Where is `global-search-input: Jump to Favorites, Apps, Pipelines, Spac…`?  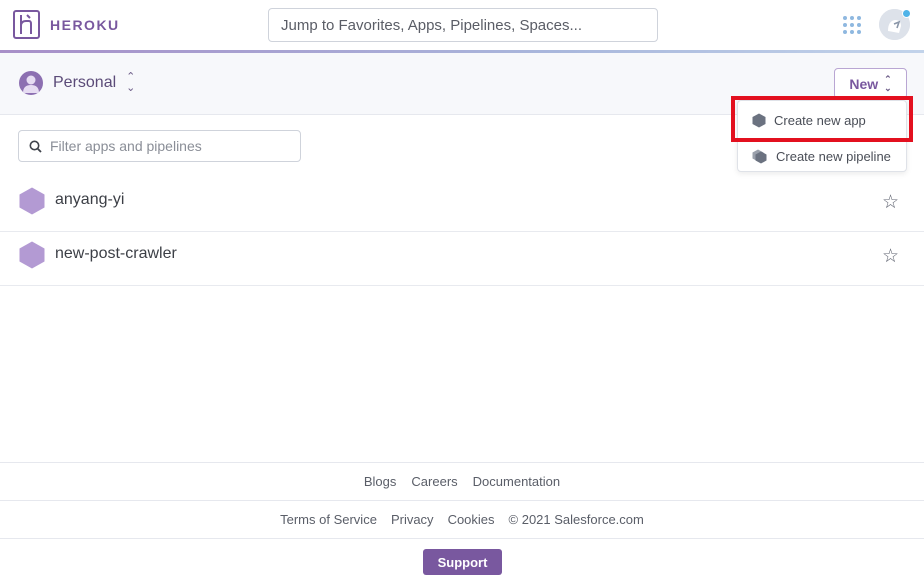 global-search-input: Jump to Favorites, Apps, Pipelines, Spac… is located at coordinates (463, 25).